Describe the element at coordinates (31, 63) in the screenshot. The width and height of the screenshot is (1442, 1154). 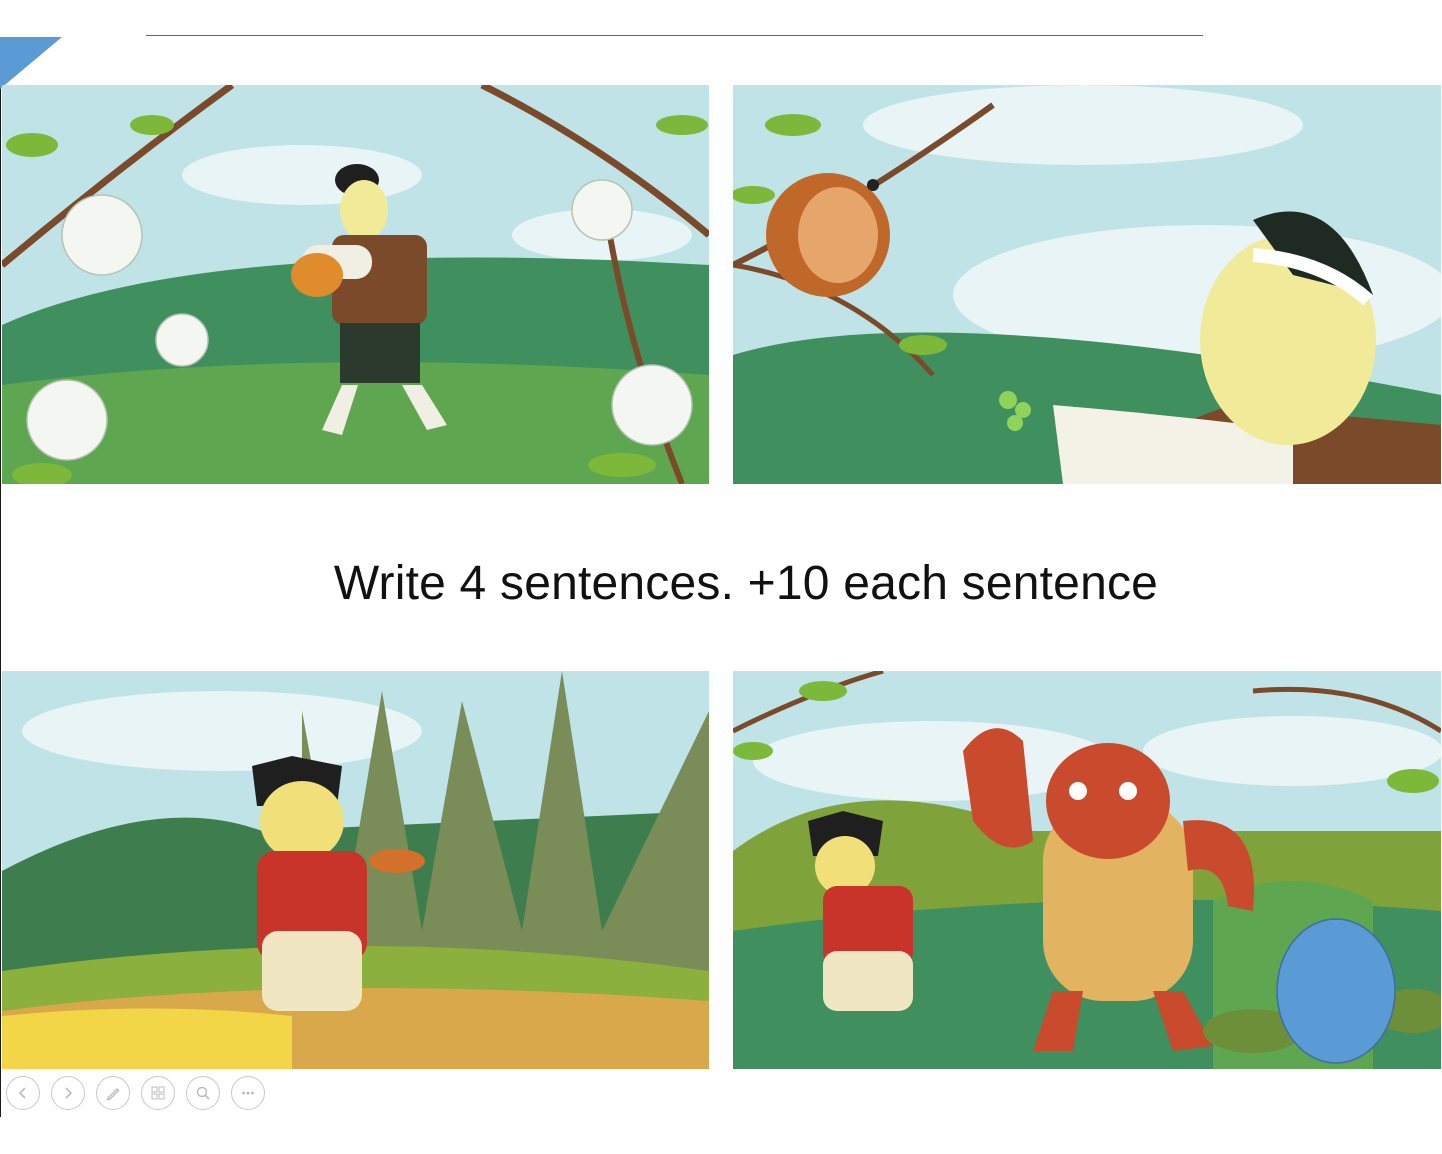
I see `slide-corner-marker` at that location.